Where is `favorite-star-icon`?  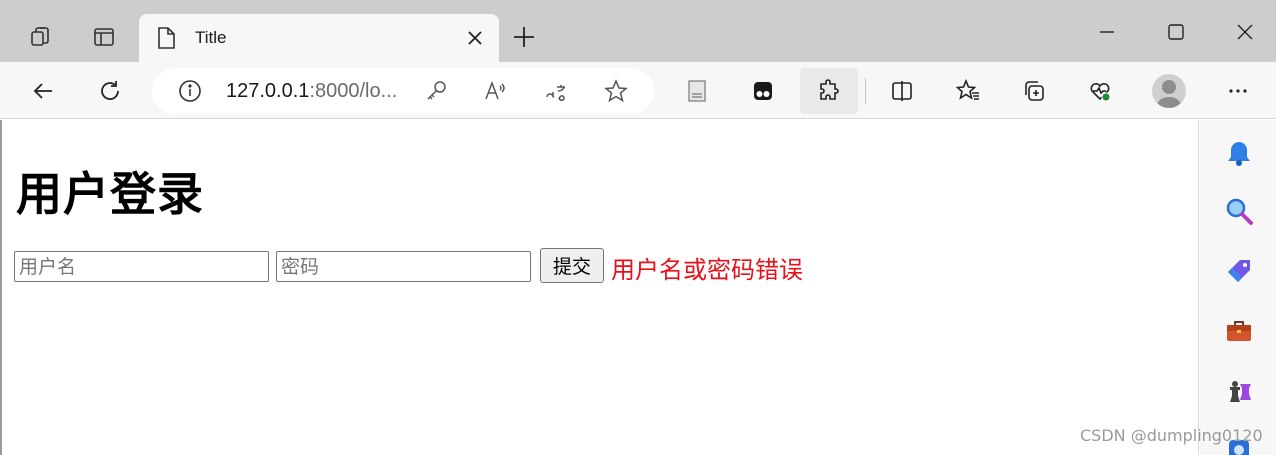 favorite-star-icon is located at coordinates (616, 91).